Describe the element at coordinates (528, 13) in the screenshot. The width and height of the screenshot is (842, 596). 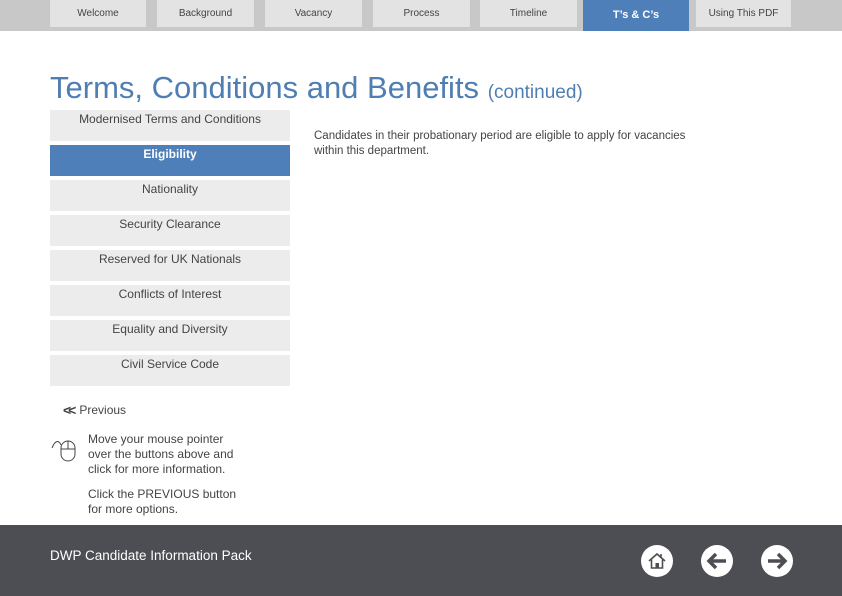
I see `tab-timeline: Timeline` at that location.